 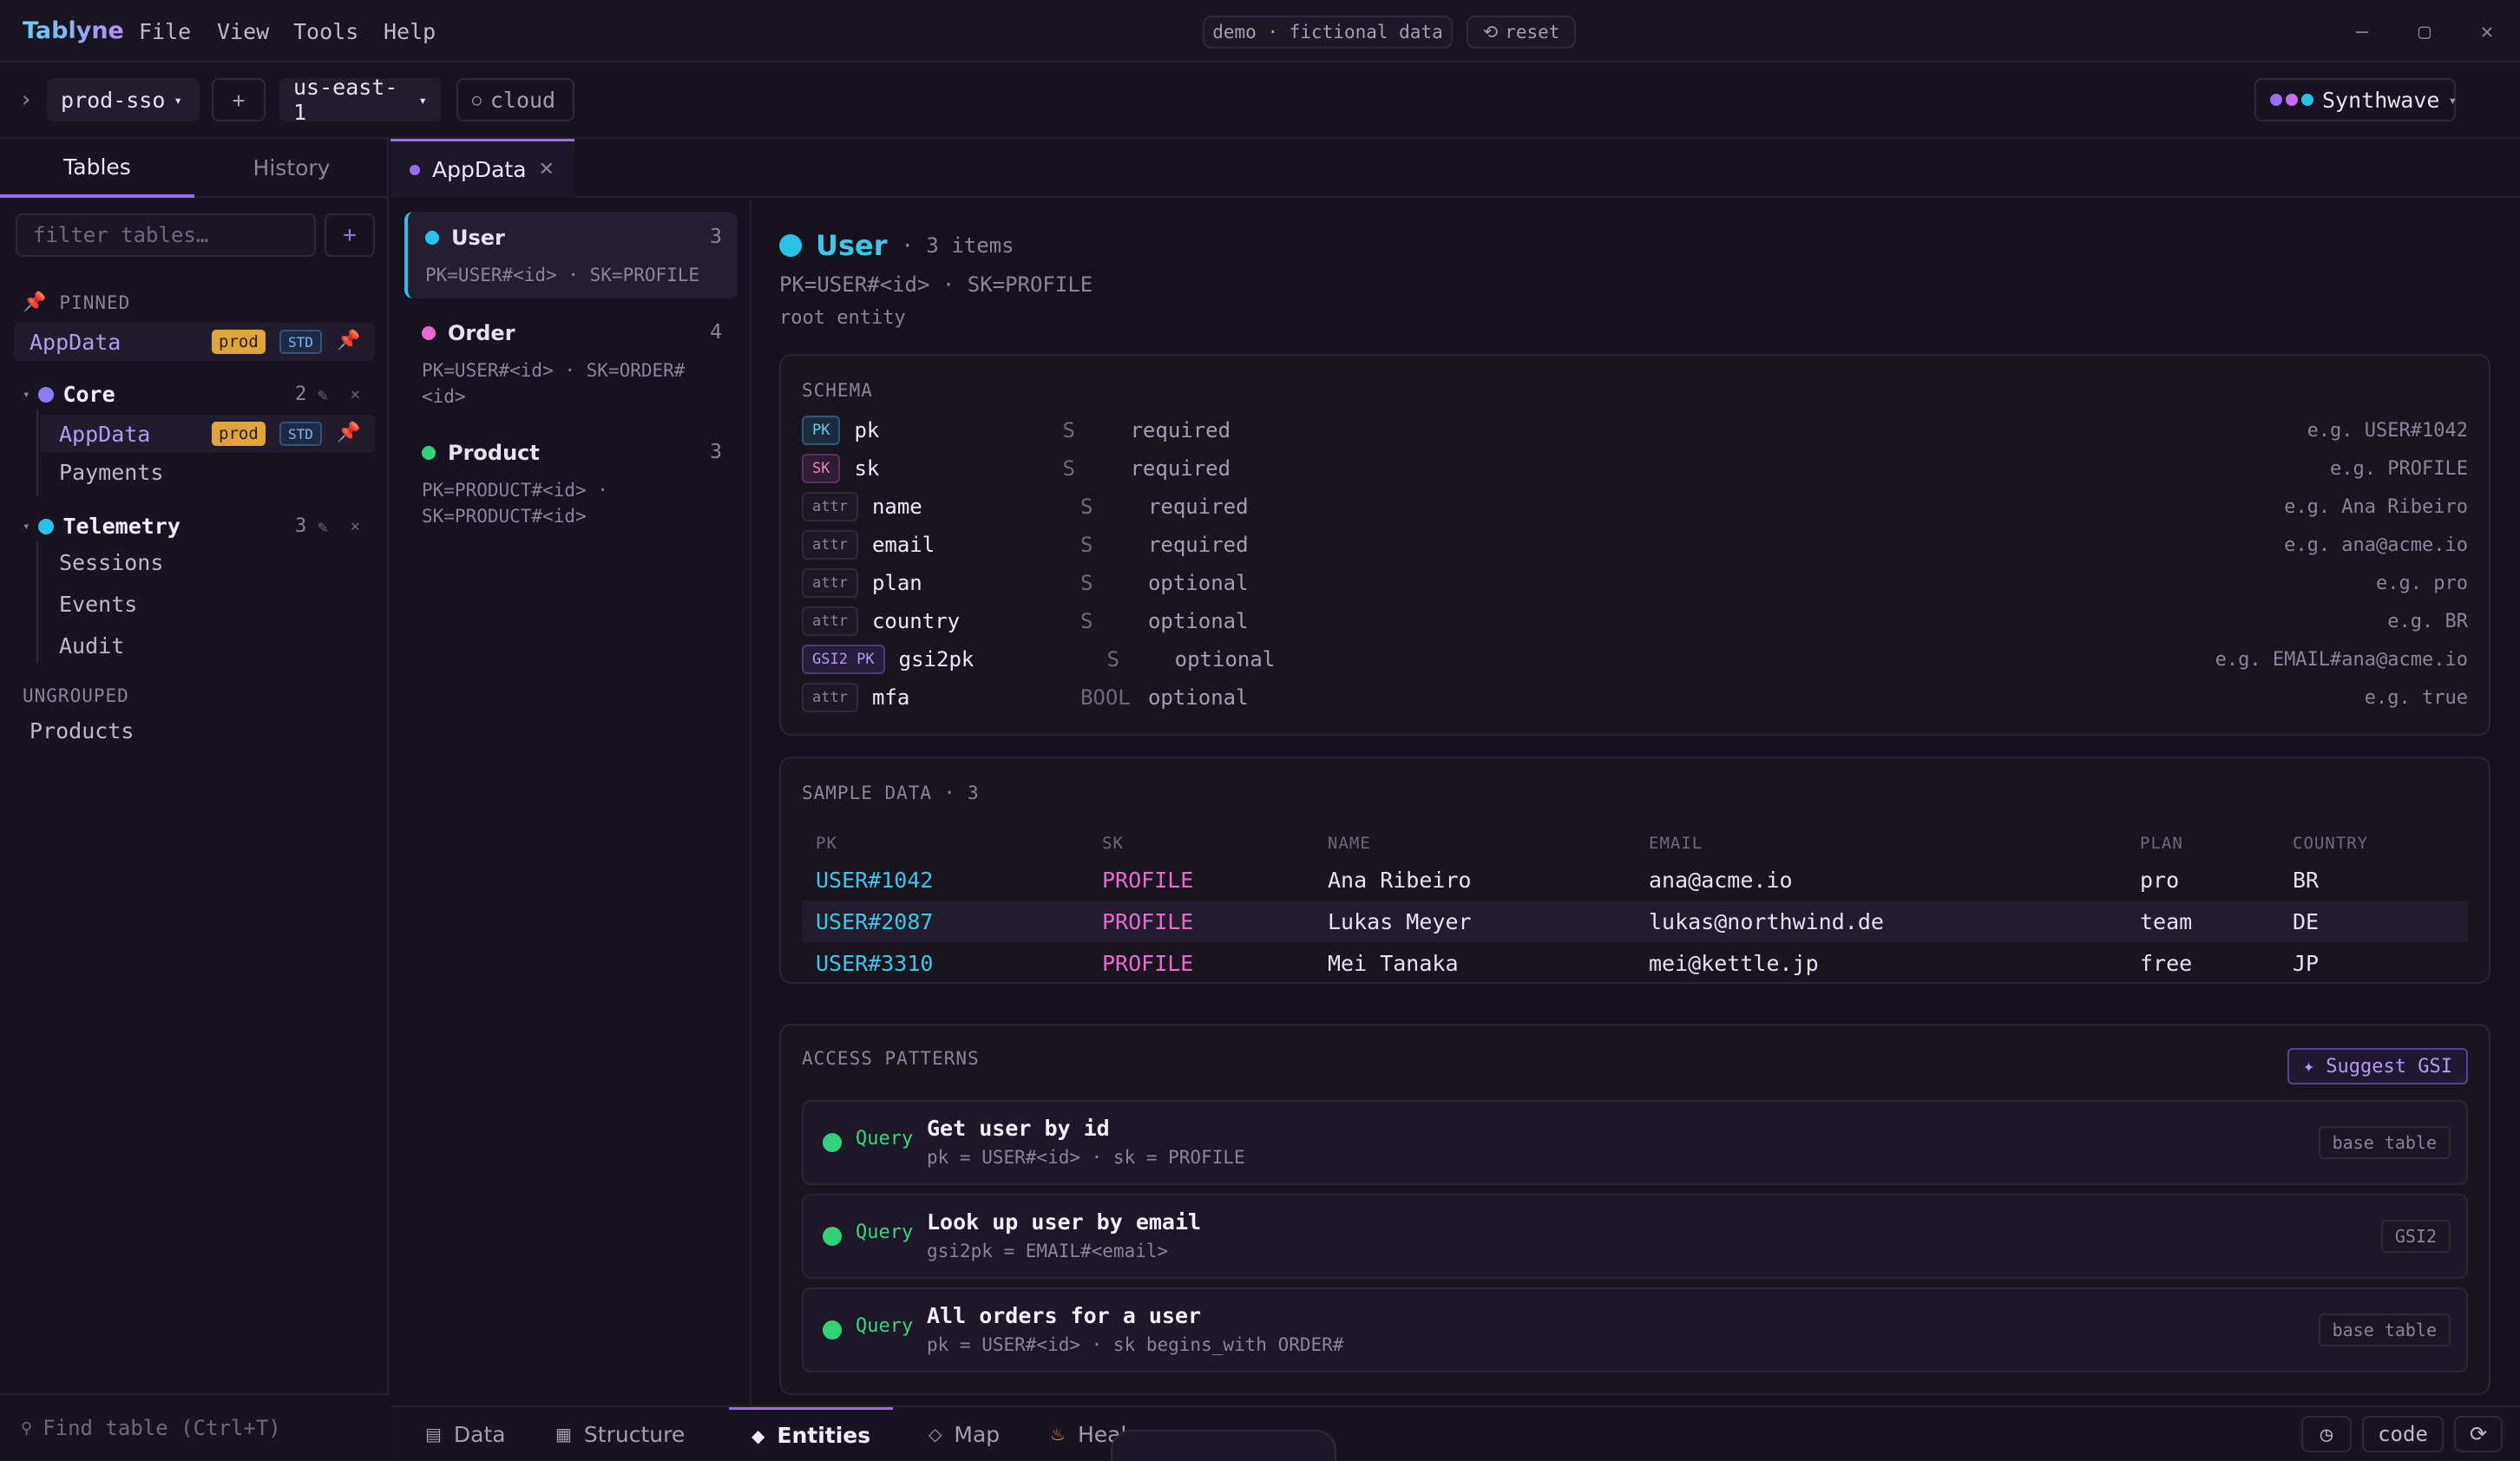 What do you see at coordinates (422, 99) in the screenshot?
I see `chevron-down-icon: ▾` at bounding box center [422, 99].